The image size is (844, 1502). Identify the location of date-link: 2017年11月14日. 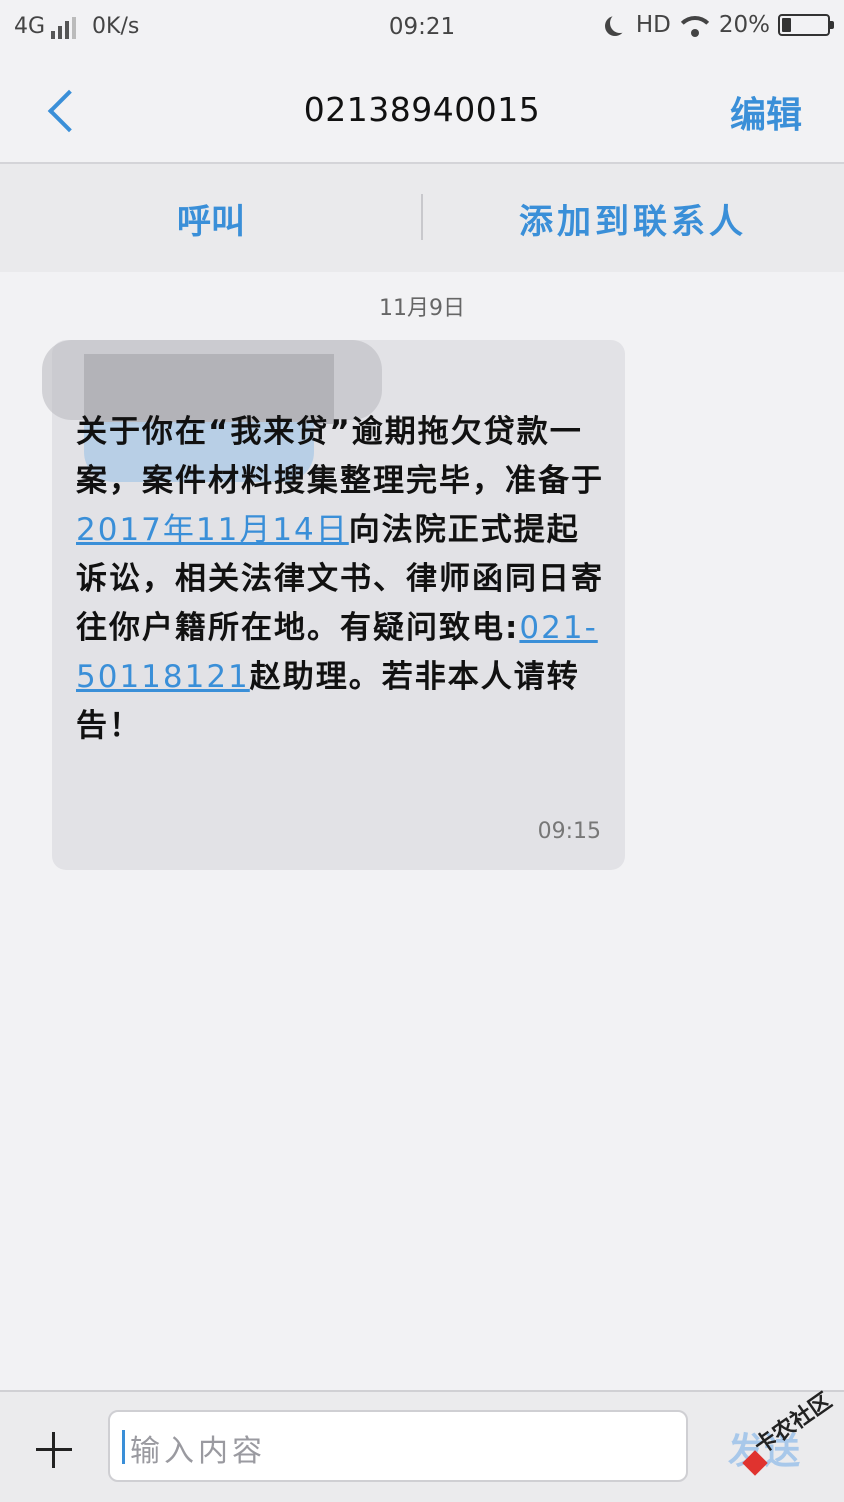
(212, 530).